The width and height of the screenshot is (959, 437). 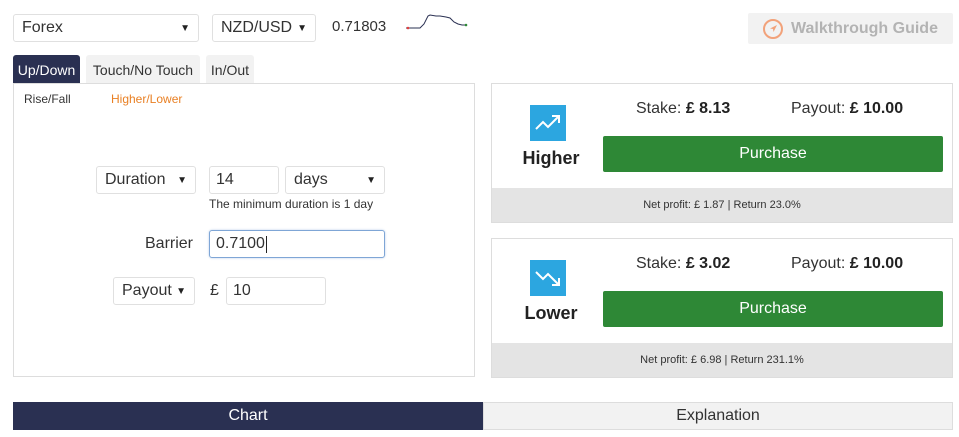 I want to click on walkthrough-guide-label: Walkthrough Guide, so click(x=864, y=28).